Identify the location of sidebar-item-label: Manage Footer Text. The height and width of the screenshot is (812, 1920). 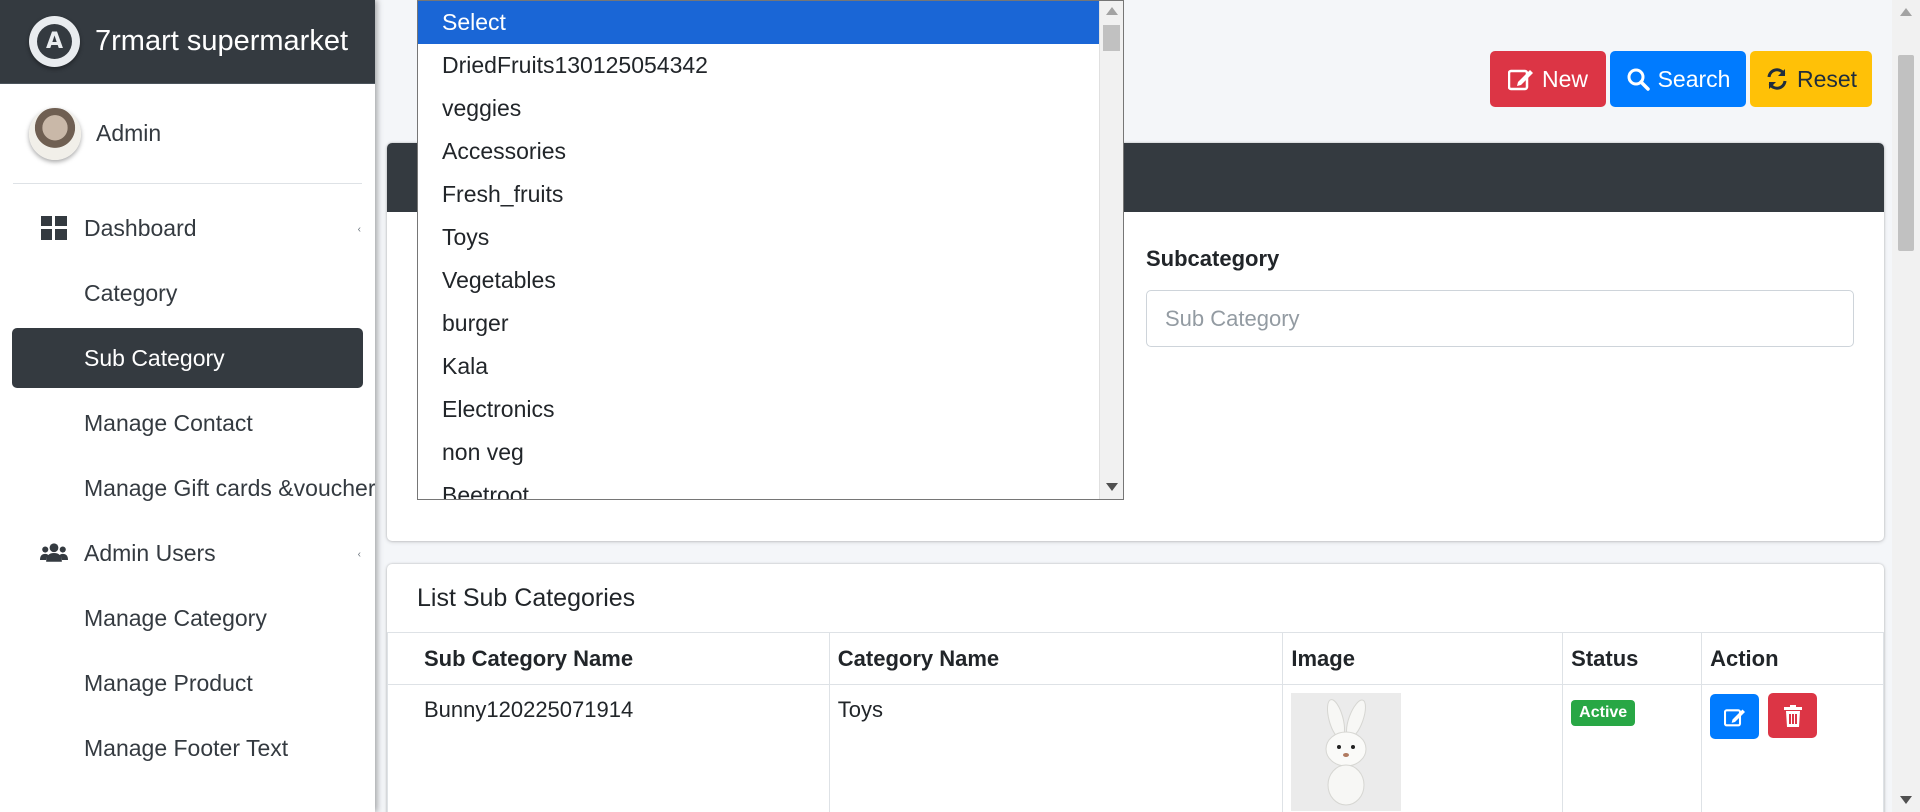
(186, 747).